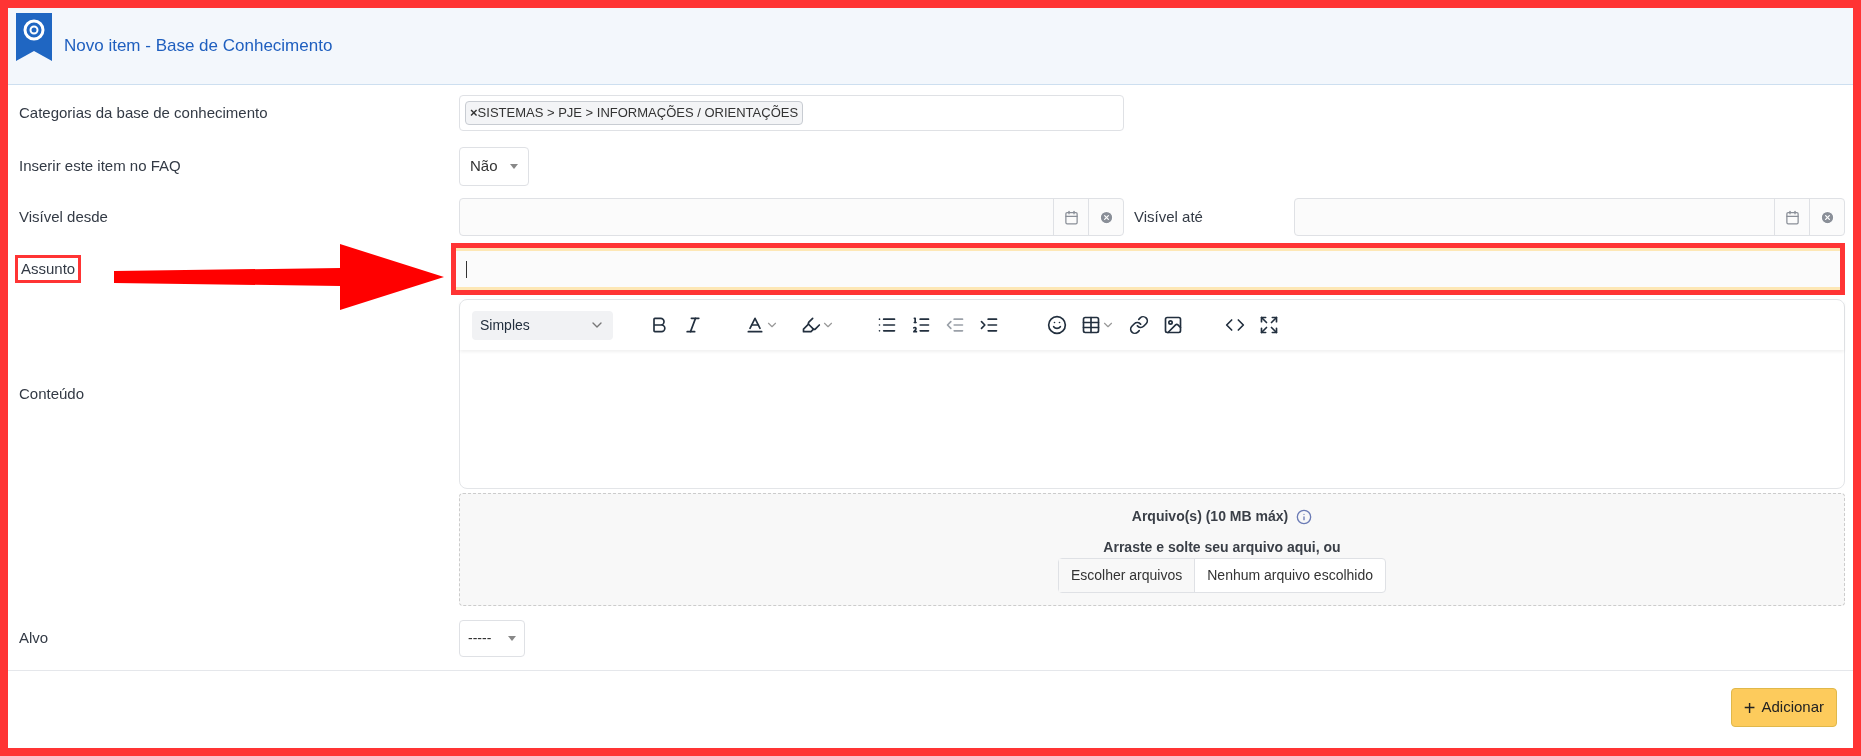 The image size is (1861, 756). Describe the element at coordinates (34, 637) in the screenshot. I see `field-label: Alvo` at that location.